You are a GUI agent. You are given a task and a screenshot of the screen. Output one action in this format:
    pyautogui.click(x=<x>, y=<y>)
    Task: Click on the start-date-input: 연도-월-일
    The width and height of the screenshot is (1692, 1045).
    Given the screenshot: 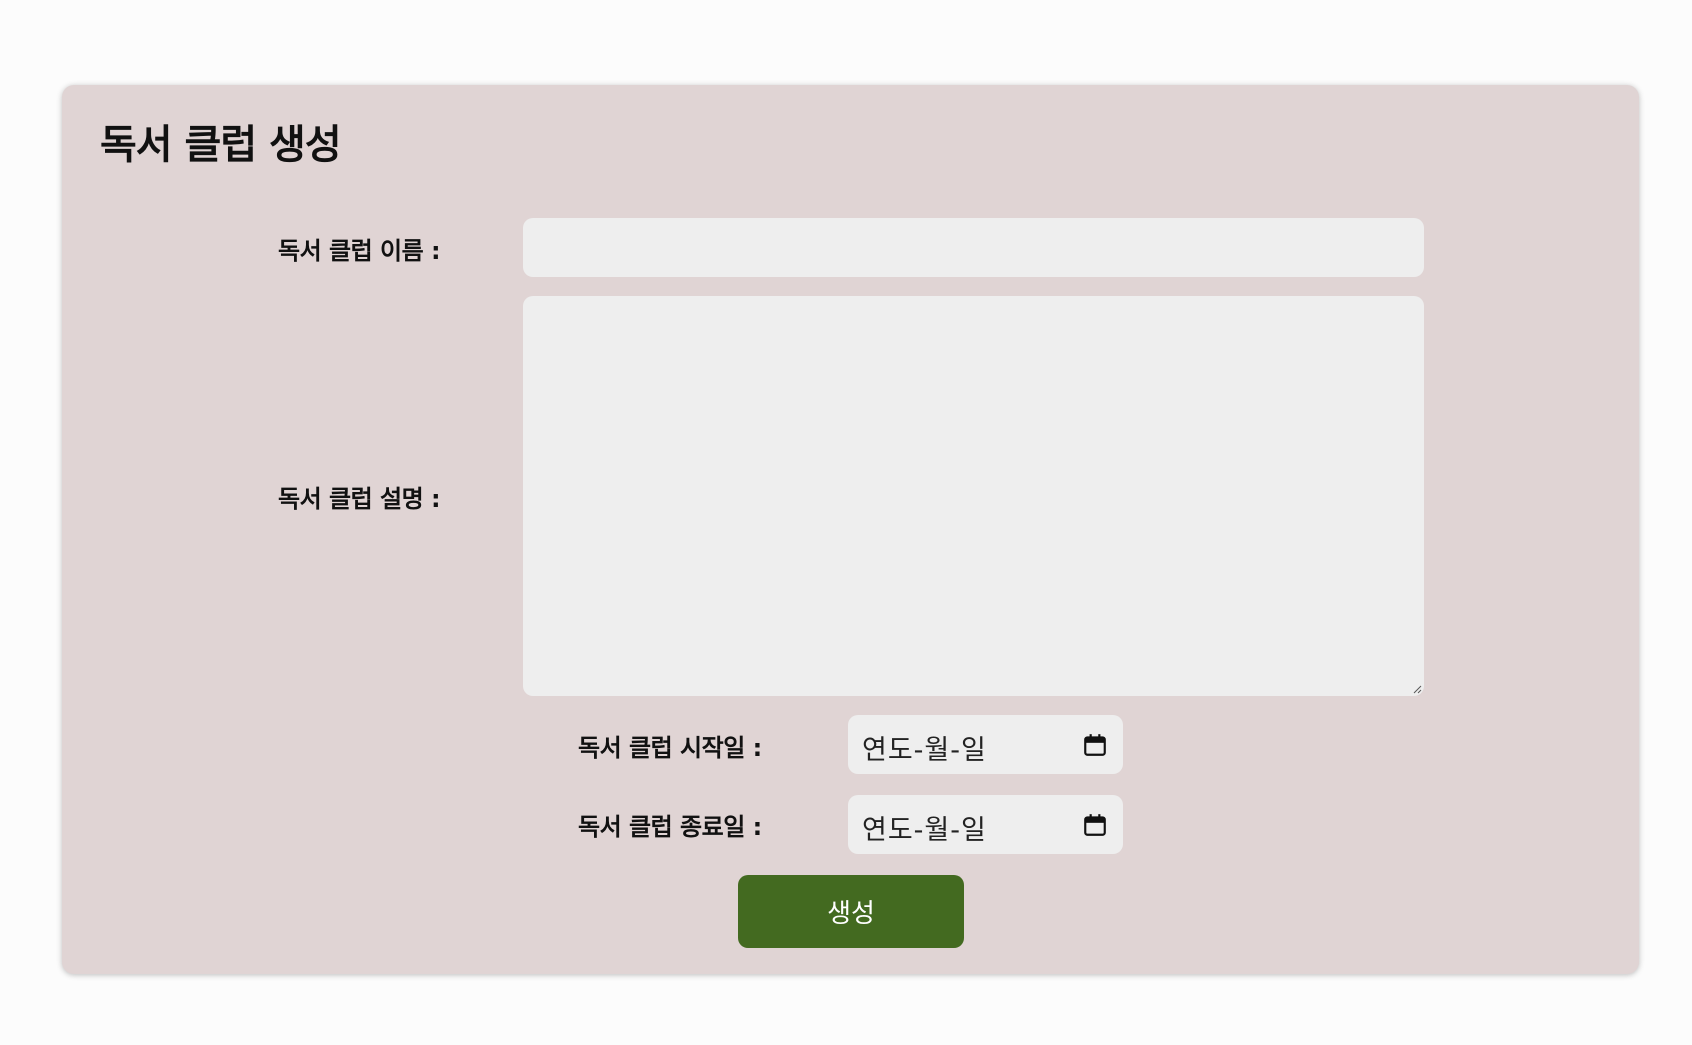 What is the action you would take?
    pyautogui.click(x=985, y=744)
    